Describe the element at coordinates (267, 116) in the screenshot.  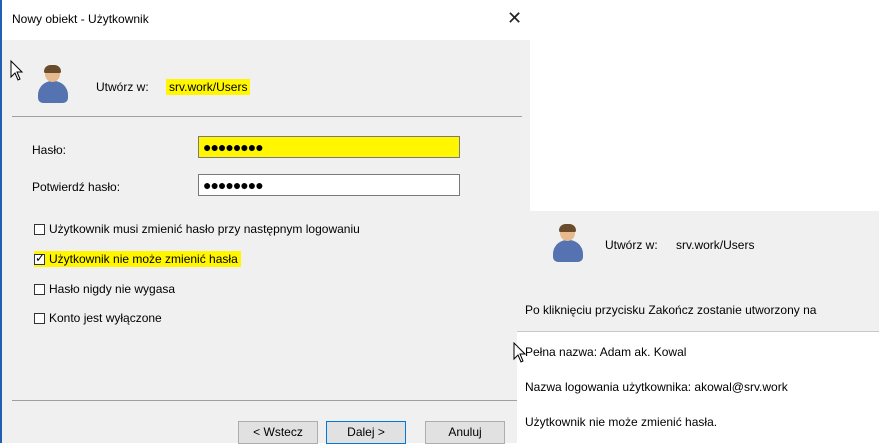
I see `header-separator` at that location.